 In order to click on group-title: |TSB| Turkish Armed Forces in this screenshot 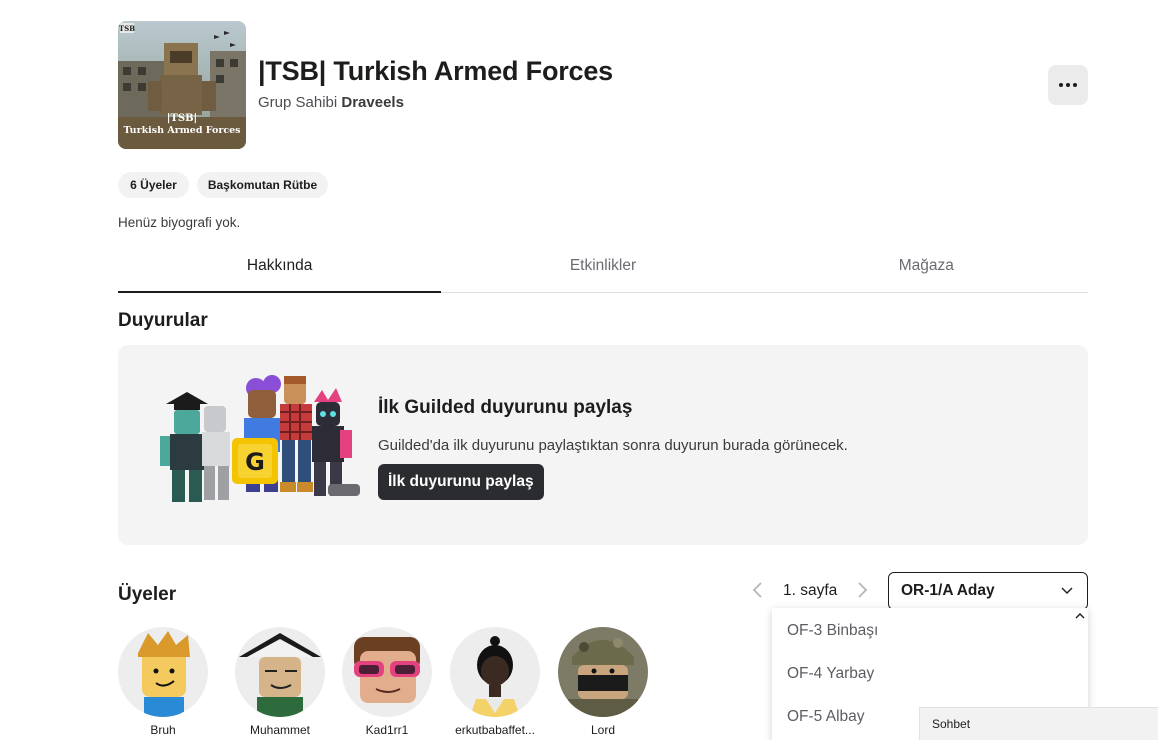, I will do `click(435, 71)`.